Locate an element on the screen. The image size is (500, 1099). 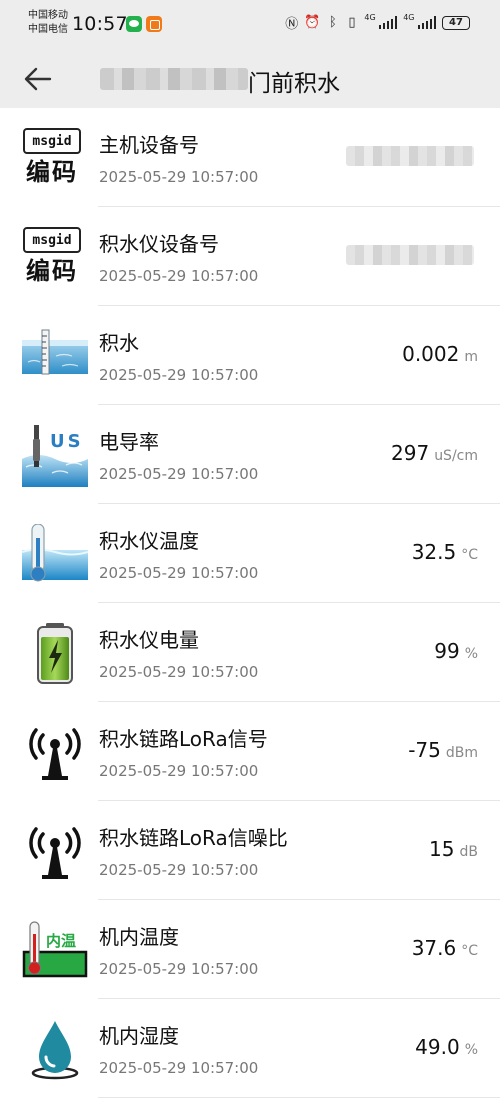
item-unit: dBm is located at coordinates (461, 753).